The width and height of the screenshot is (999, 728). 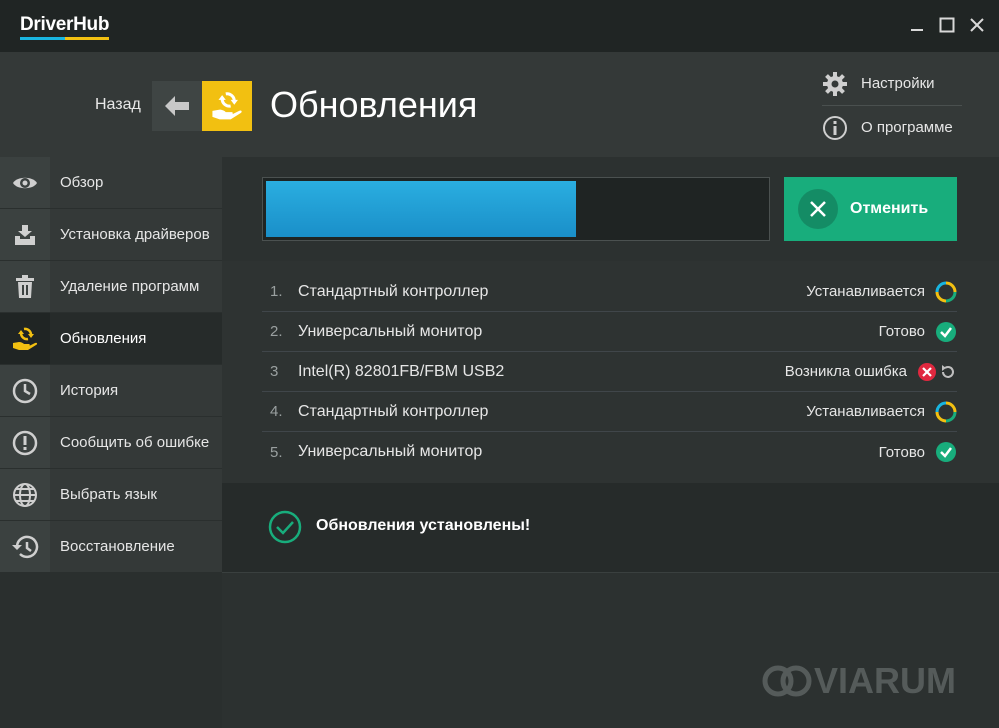 What do you see at coordinates (401, 371) in the screenshot?
I see `row-driver-name: Intel(R) 82801FB/FBM USB2` at bounding box center [401, 371].